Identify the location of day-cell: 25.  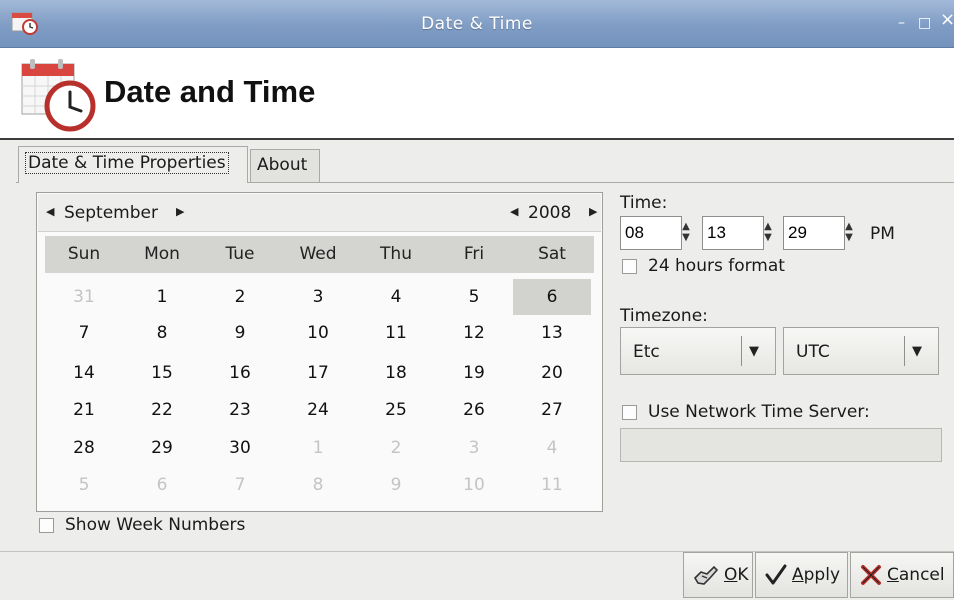
(396, 410).